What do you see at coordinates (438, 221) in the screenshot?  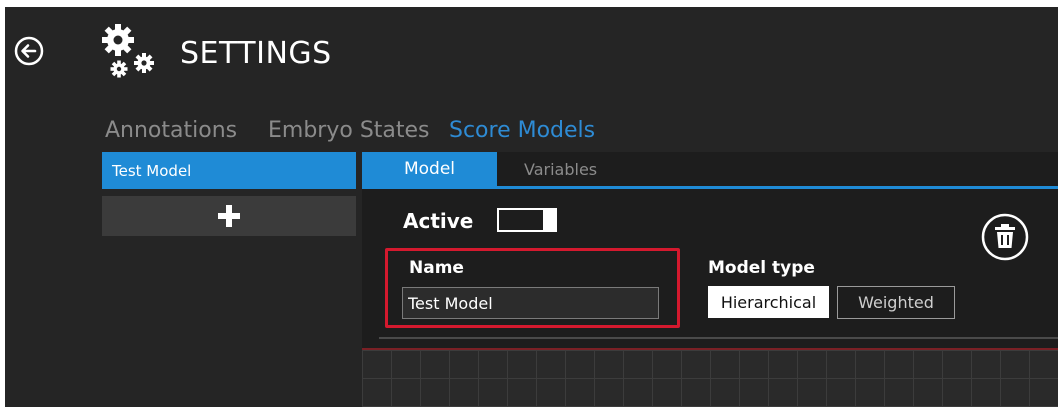 I see `active-label: Active` at bounding box center [438, 221].